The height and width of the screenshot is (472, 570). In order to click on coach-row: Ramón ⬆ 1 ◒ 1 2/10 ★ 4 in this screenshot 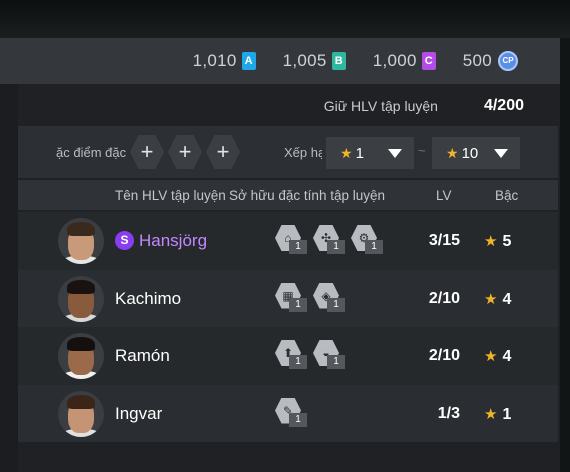, I will do `click(288, 356)`.